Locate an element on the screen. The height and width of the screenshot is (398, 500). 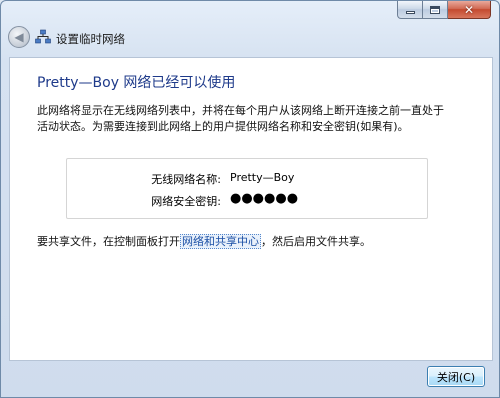
security-key-row: 网络安全密钥: ●●●●●● is located at coordinates (247, 200).